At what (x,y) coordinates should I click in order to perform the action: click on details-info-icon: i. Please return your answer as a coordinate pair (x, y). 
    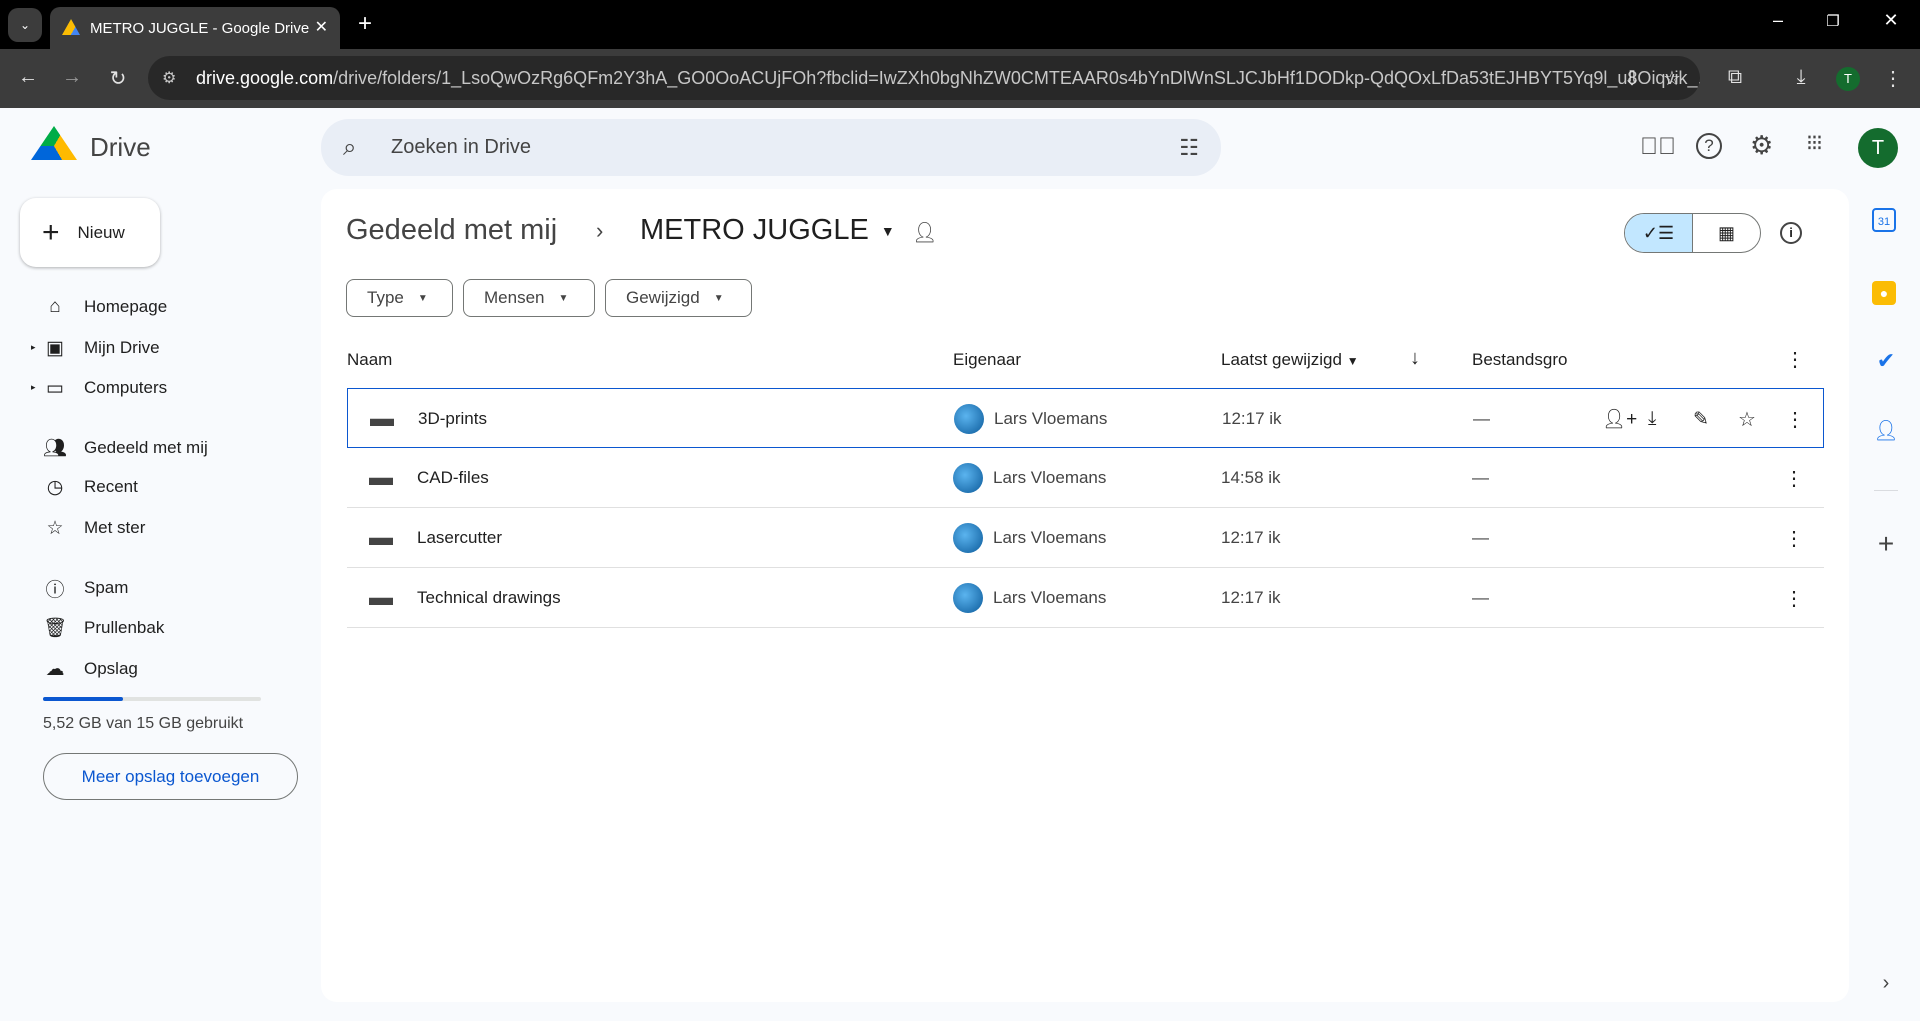
    Looking at the image, I should click on (1791, 233).